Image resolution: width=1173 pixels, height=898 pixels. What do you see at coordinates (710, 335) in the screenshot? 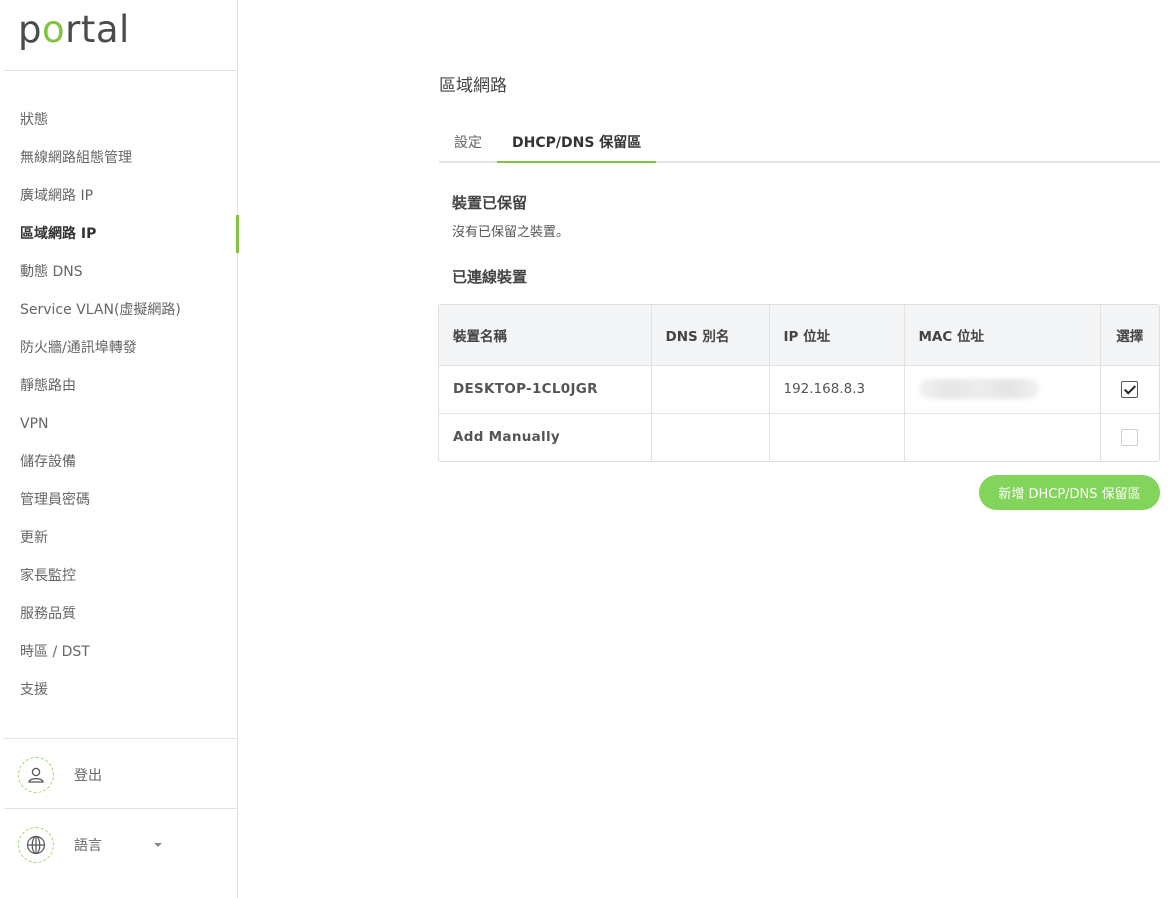
I see `column-header-dns-alias: DNS 別名` at bounding box center [710, 335].